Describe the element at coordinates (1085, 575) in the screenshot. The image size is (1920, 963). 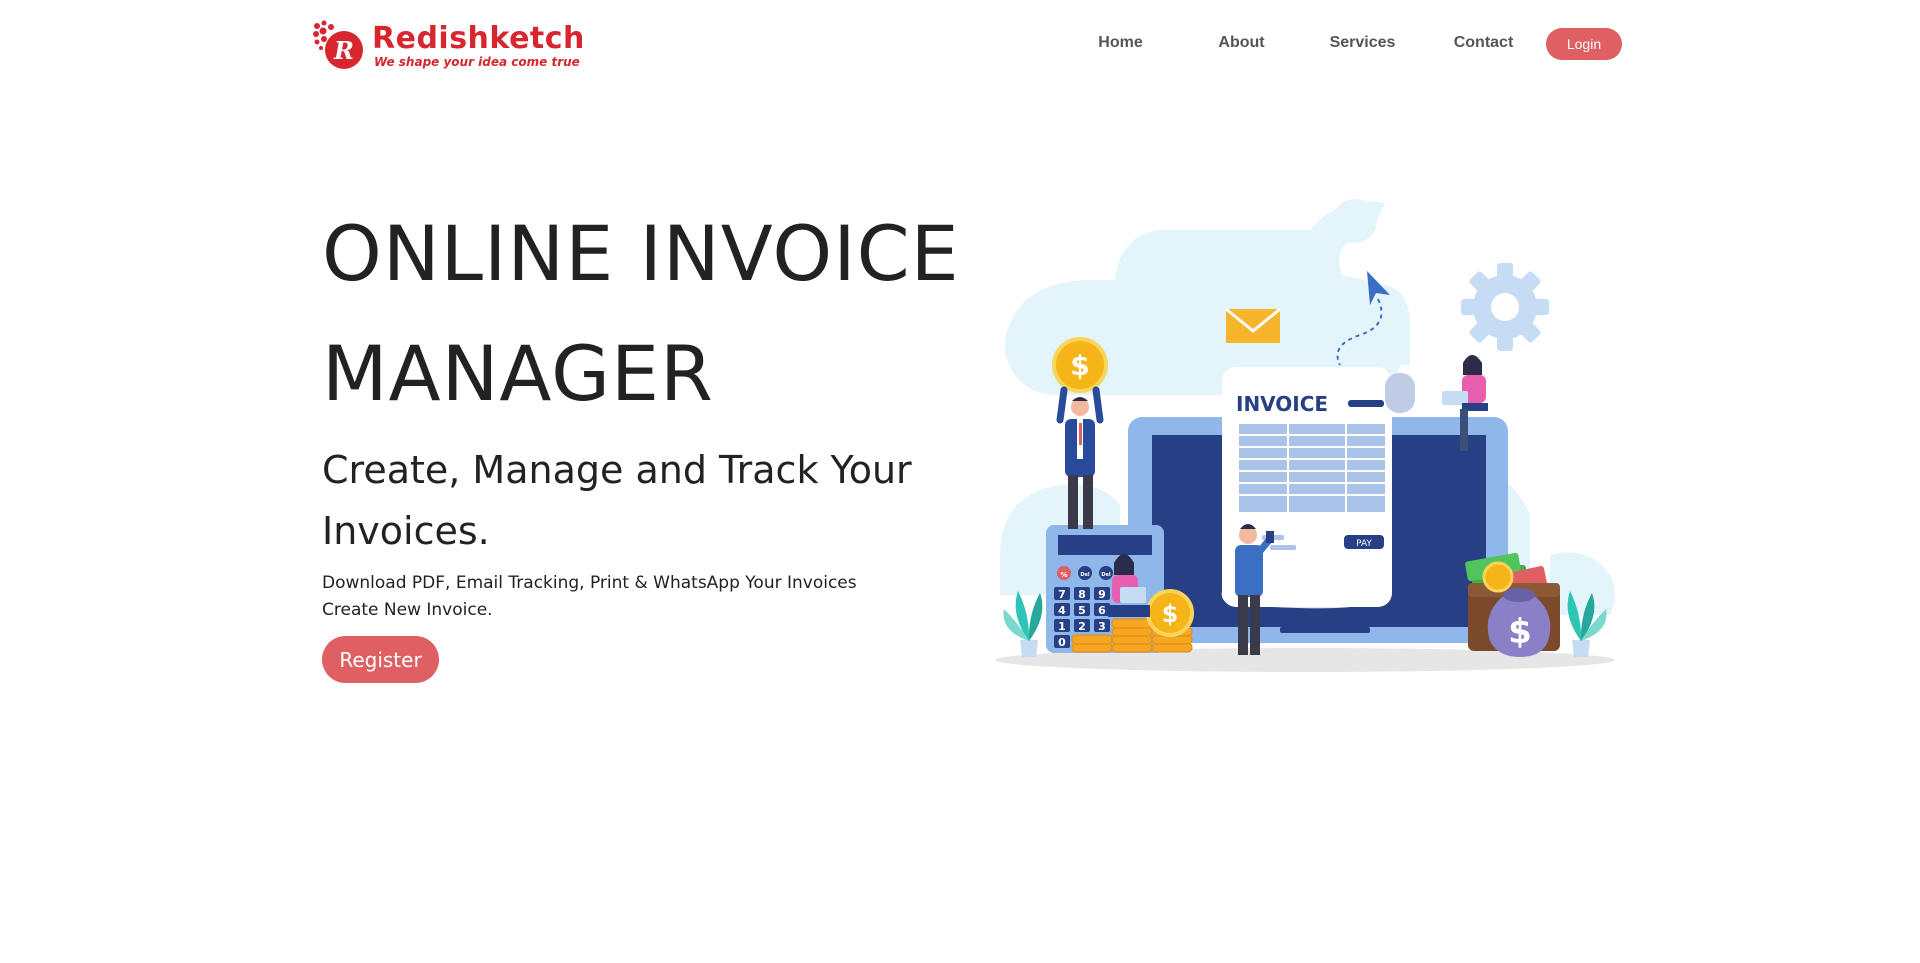
I see `calc-key-del-1: Del` at that location.